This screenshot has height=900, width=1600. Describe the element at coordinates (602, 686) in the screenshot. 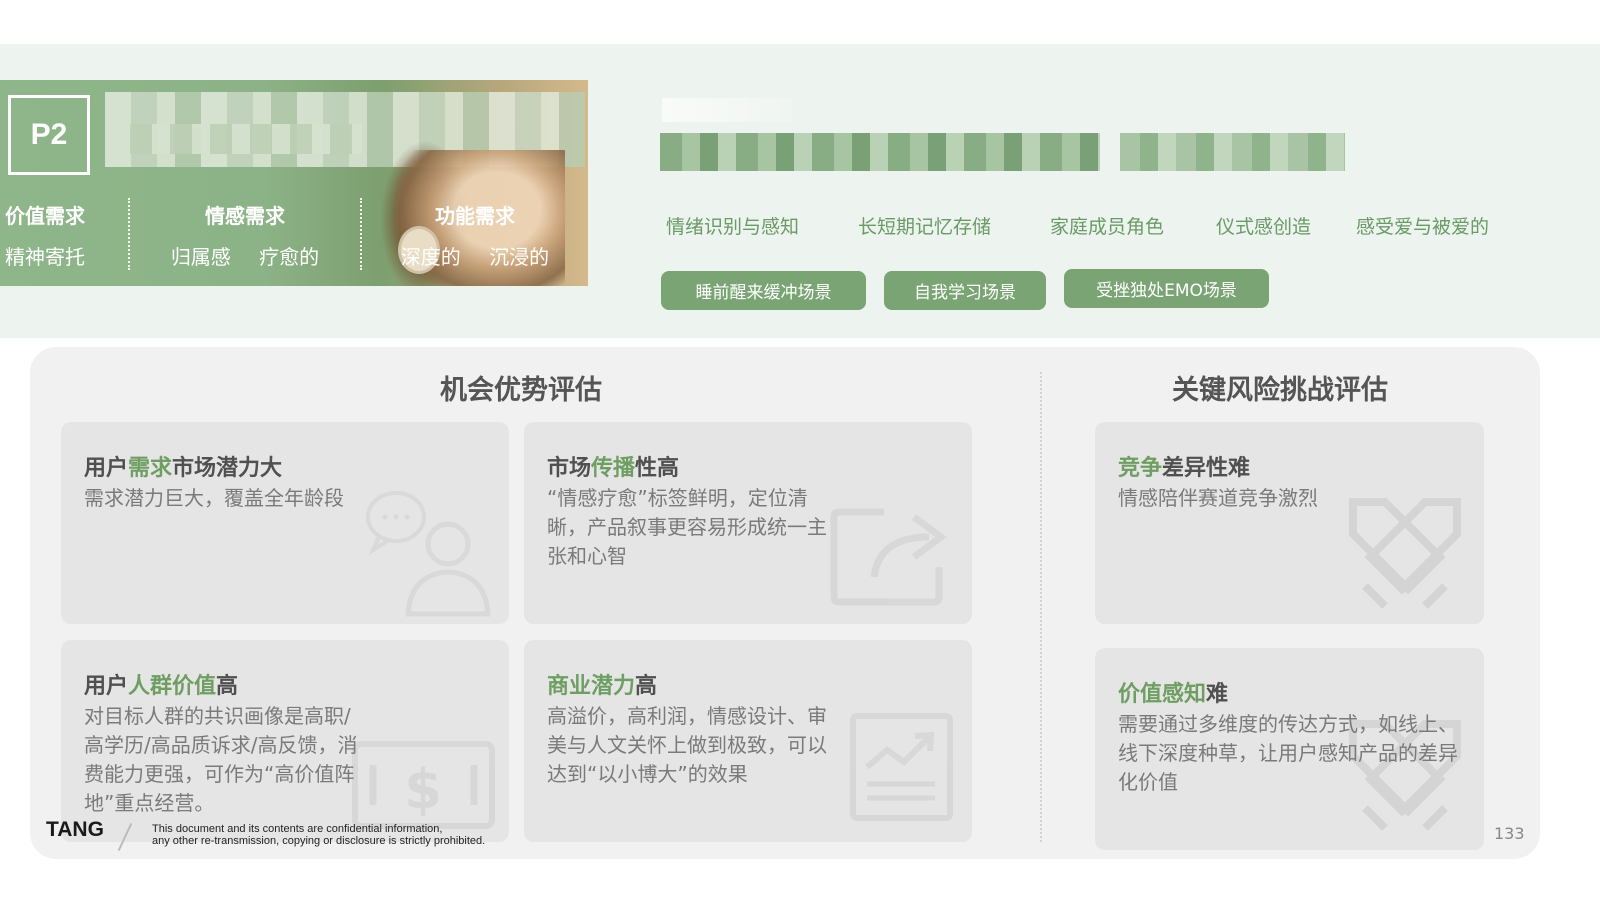

I see `card-title: 商业潜力高` at that location.